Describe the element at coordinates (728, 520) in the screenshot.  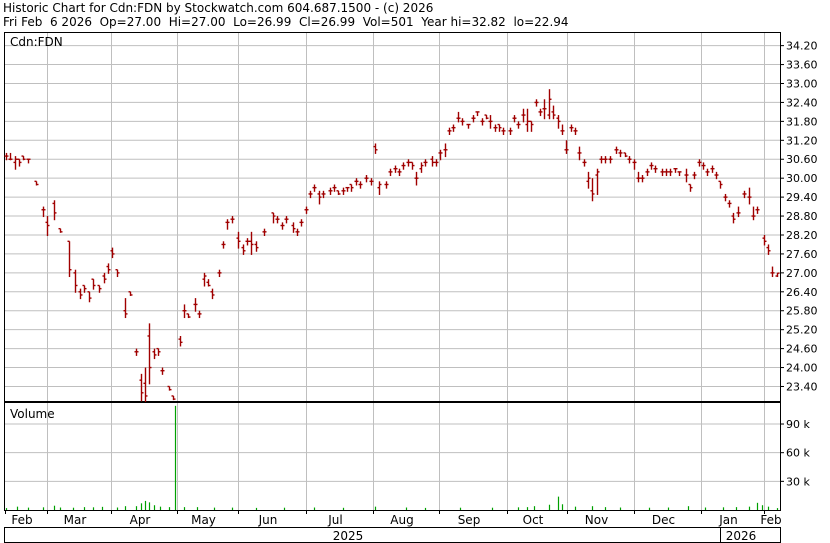
I see `month-label: Jan` at that location.